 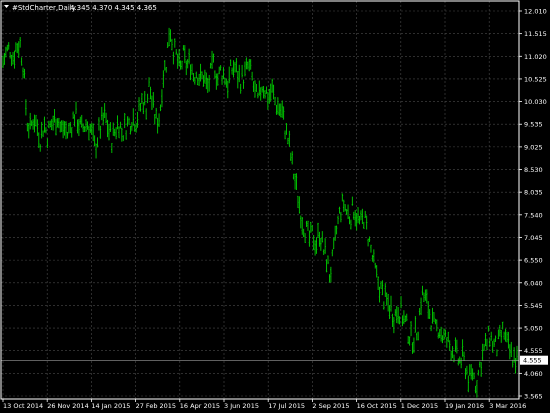 What do you see at coordinates (533, 261) in the screenshot?
I see `y-tick-label: 6.550` at bounding box center [533, 261].